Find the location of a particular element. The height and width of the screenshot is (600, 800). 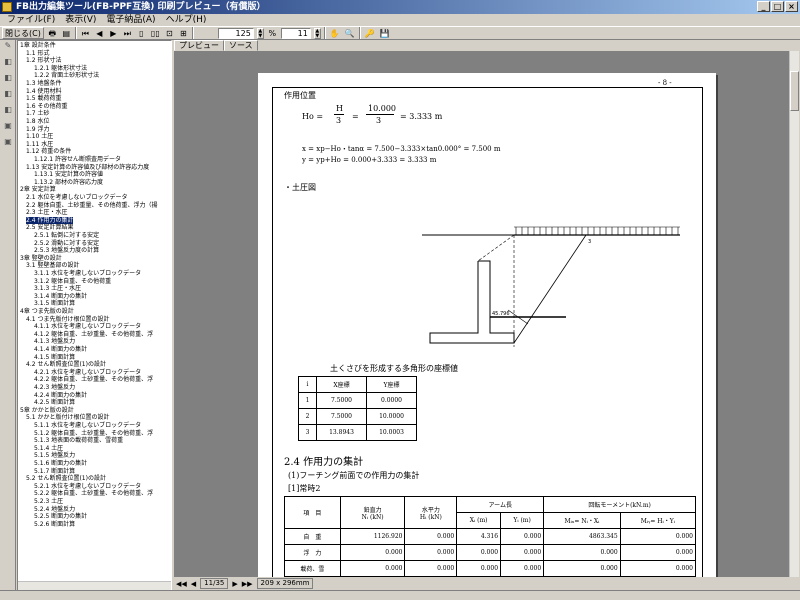

tree-item: 5.2.2 躯体自重、土砂重量、その他荷重、浮 is located at coordinates (93, 493).